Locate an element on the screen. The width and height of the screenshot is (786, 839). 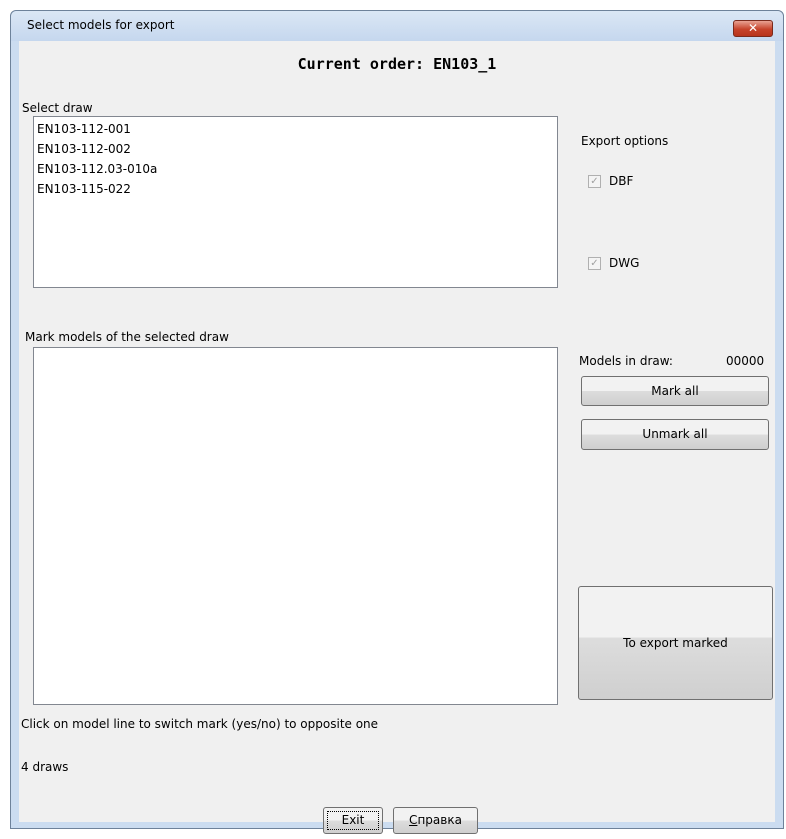
export-options-label: Export options is located at coordinates (625, 141).